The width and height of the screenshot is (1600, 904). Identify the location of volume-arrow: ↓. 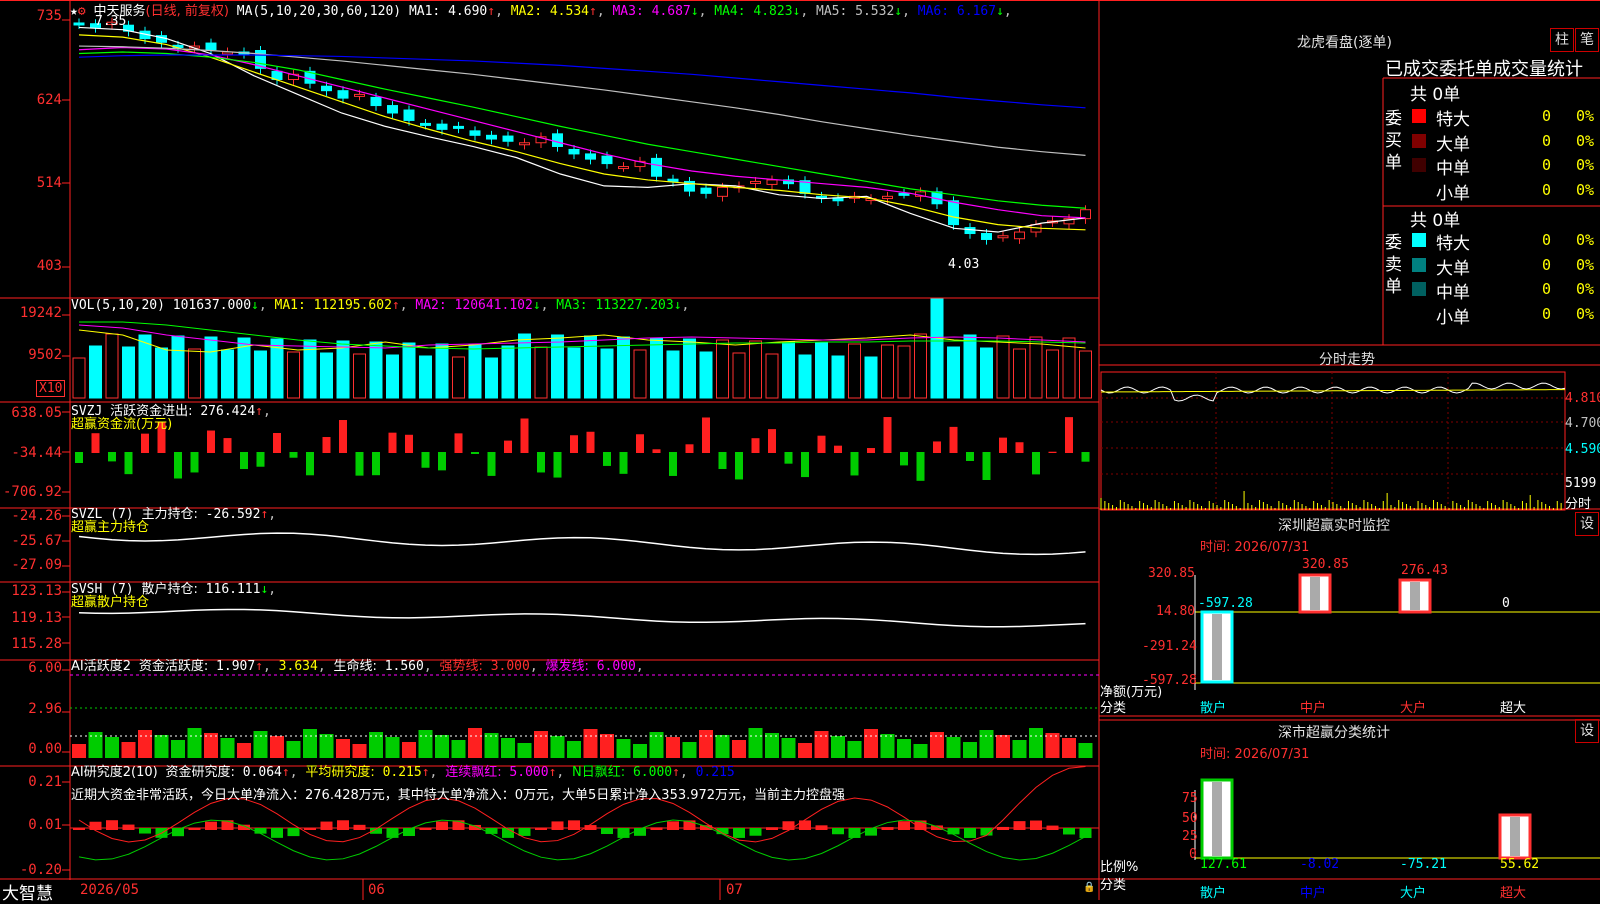
(255, 305).